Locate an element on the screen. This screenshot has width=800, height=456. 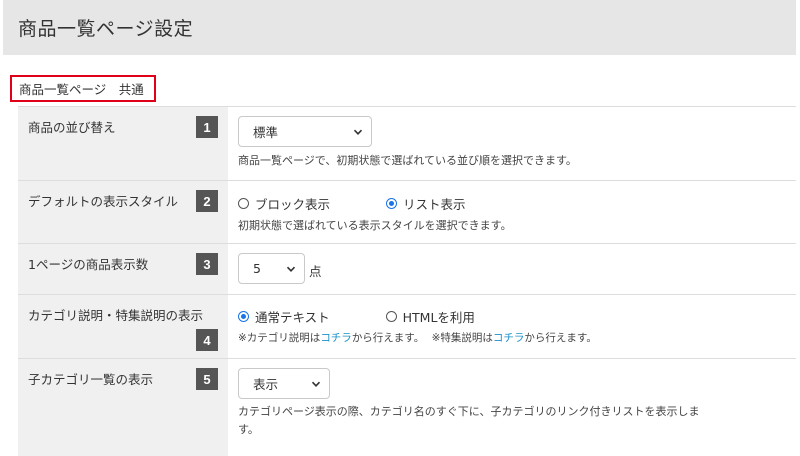
subcategory-display-select: 表示 is located at coordinates (284, 383).